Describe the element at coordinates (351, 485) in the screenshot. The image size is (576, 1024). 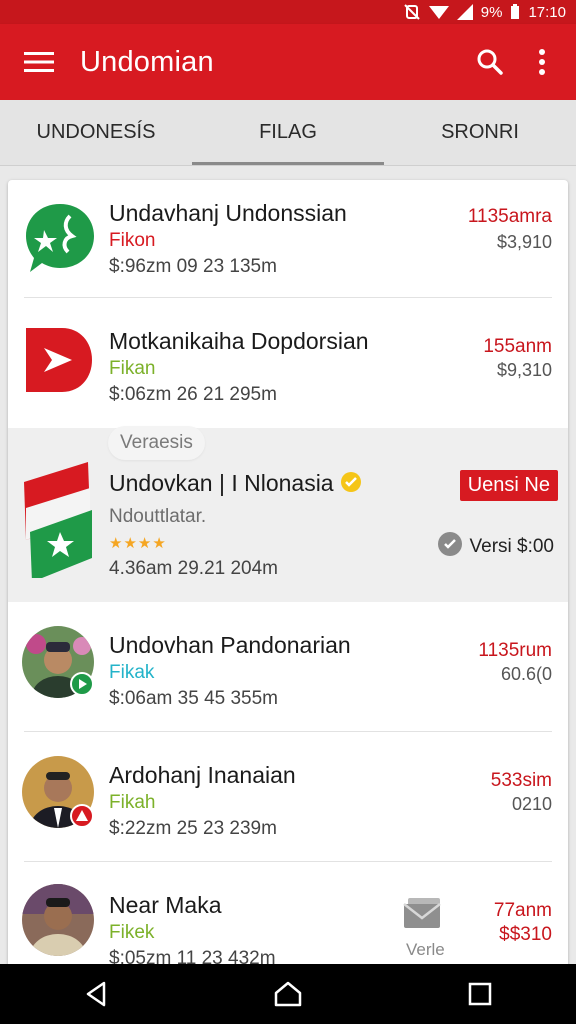
I see `verified-badge-icon` at that location.